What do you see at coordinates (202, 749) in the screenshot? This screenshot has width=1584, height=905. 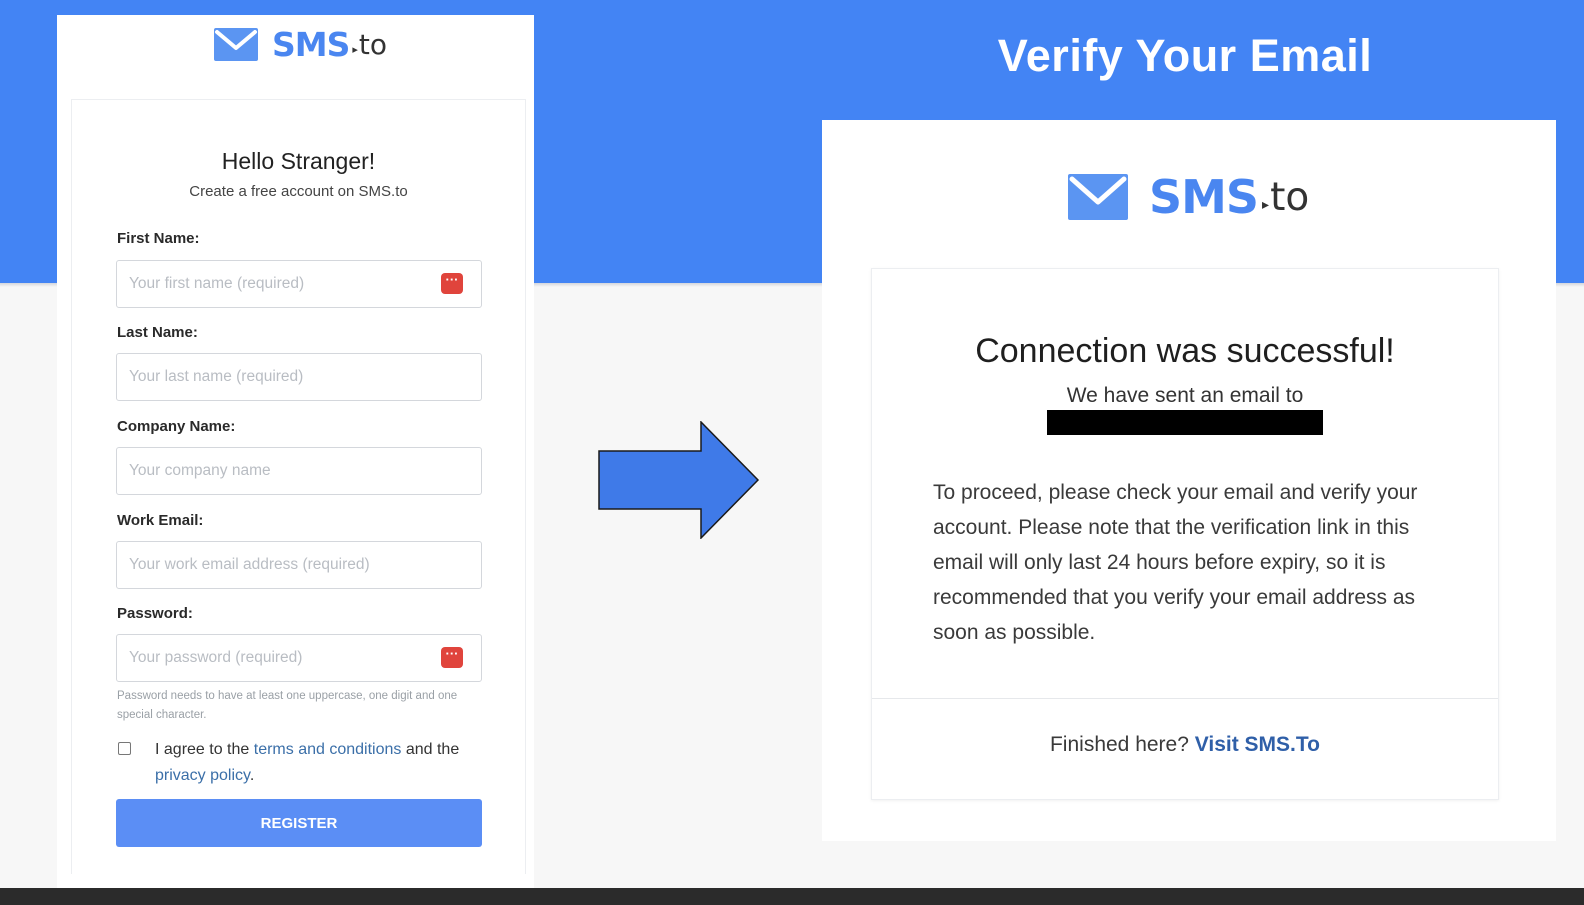 I see `agree-prefix: I agree to the` at bounding box center [202, 749].